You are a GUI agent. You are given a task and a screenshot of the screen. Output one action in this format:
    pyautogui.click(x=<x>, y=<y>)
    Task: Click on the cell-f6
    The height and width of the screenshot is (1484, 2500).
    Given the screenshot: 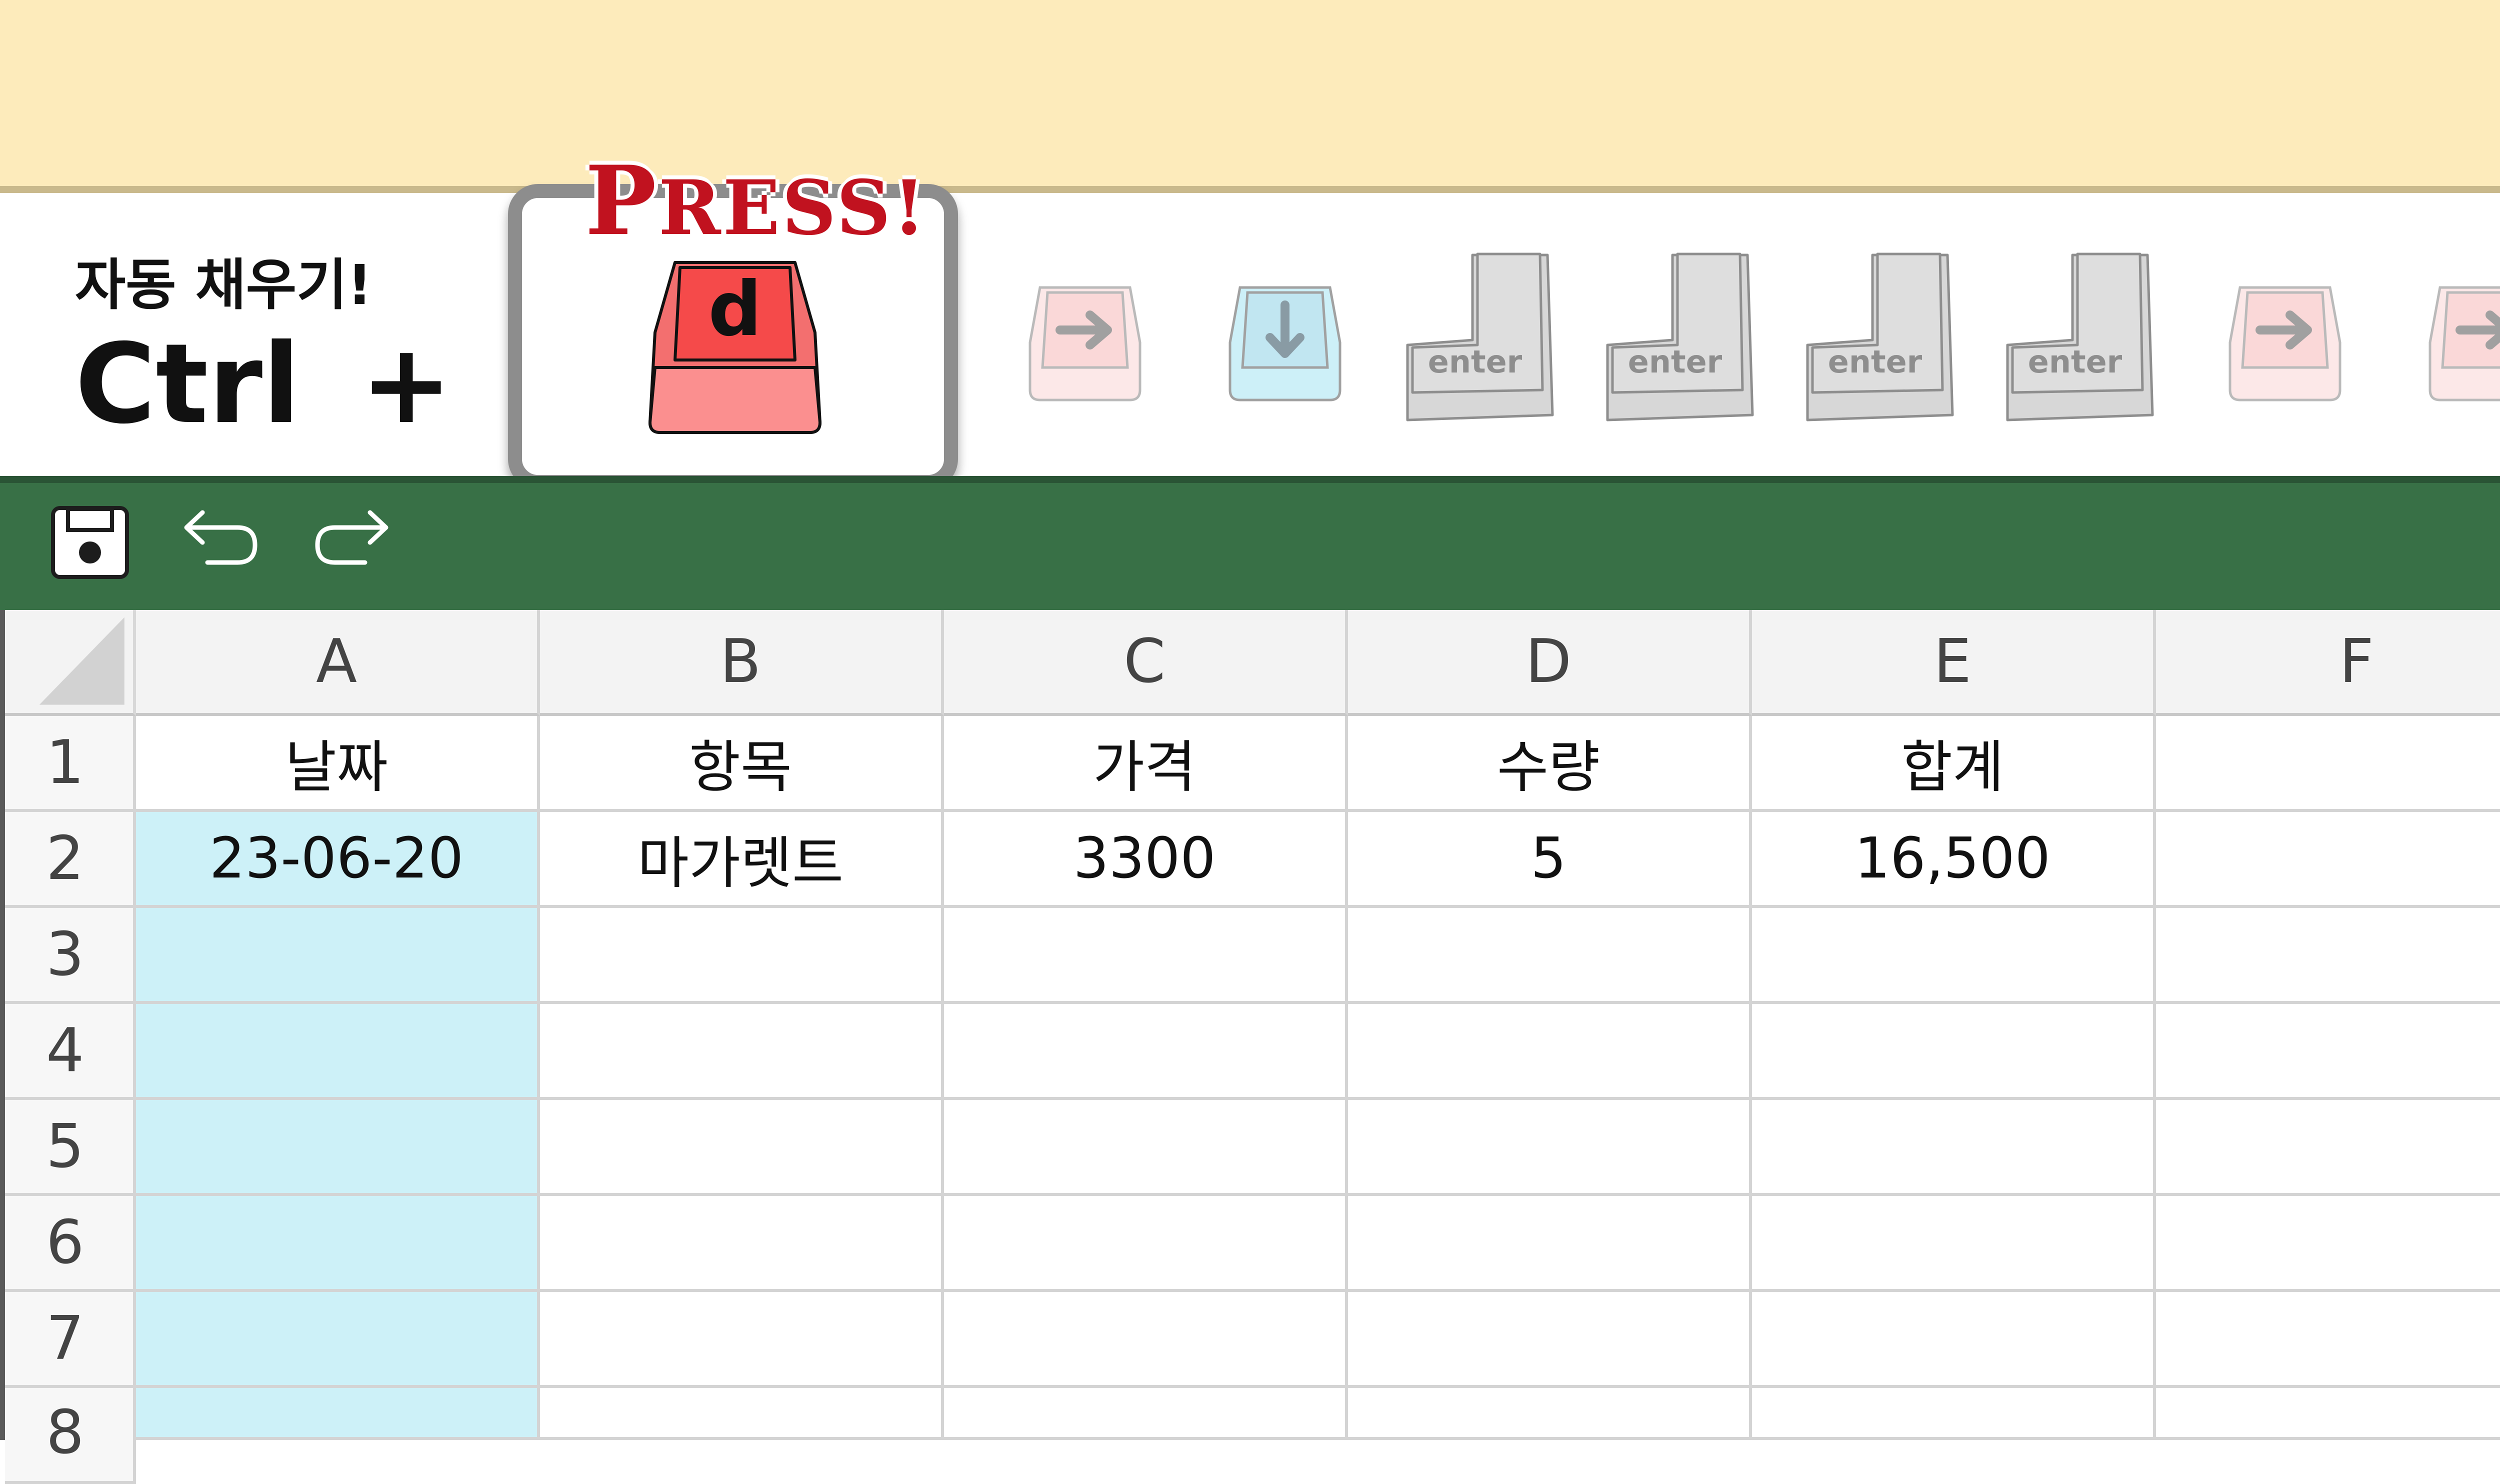 What is the action you would take?
    pyautogui.click(x=2328, y=1244)
    